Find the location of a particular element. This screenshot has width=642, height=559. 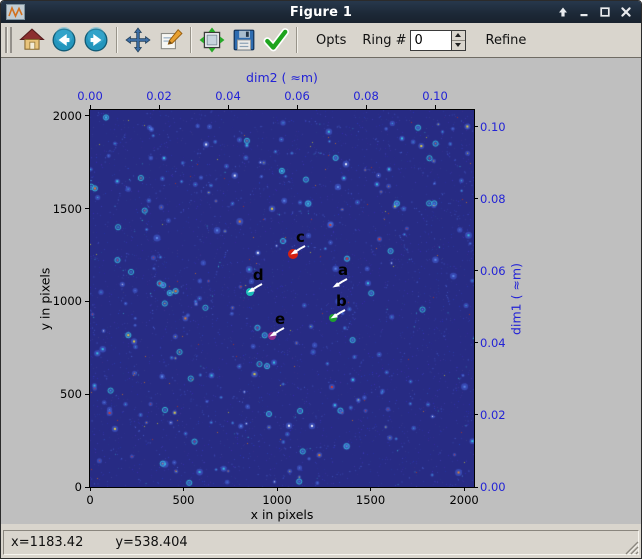

top-axis-title: dim2 ( ≈m) is located at coordinates (282, 77).